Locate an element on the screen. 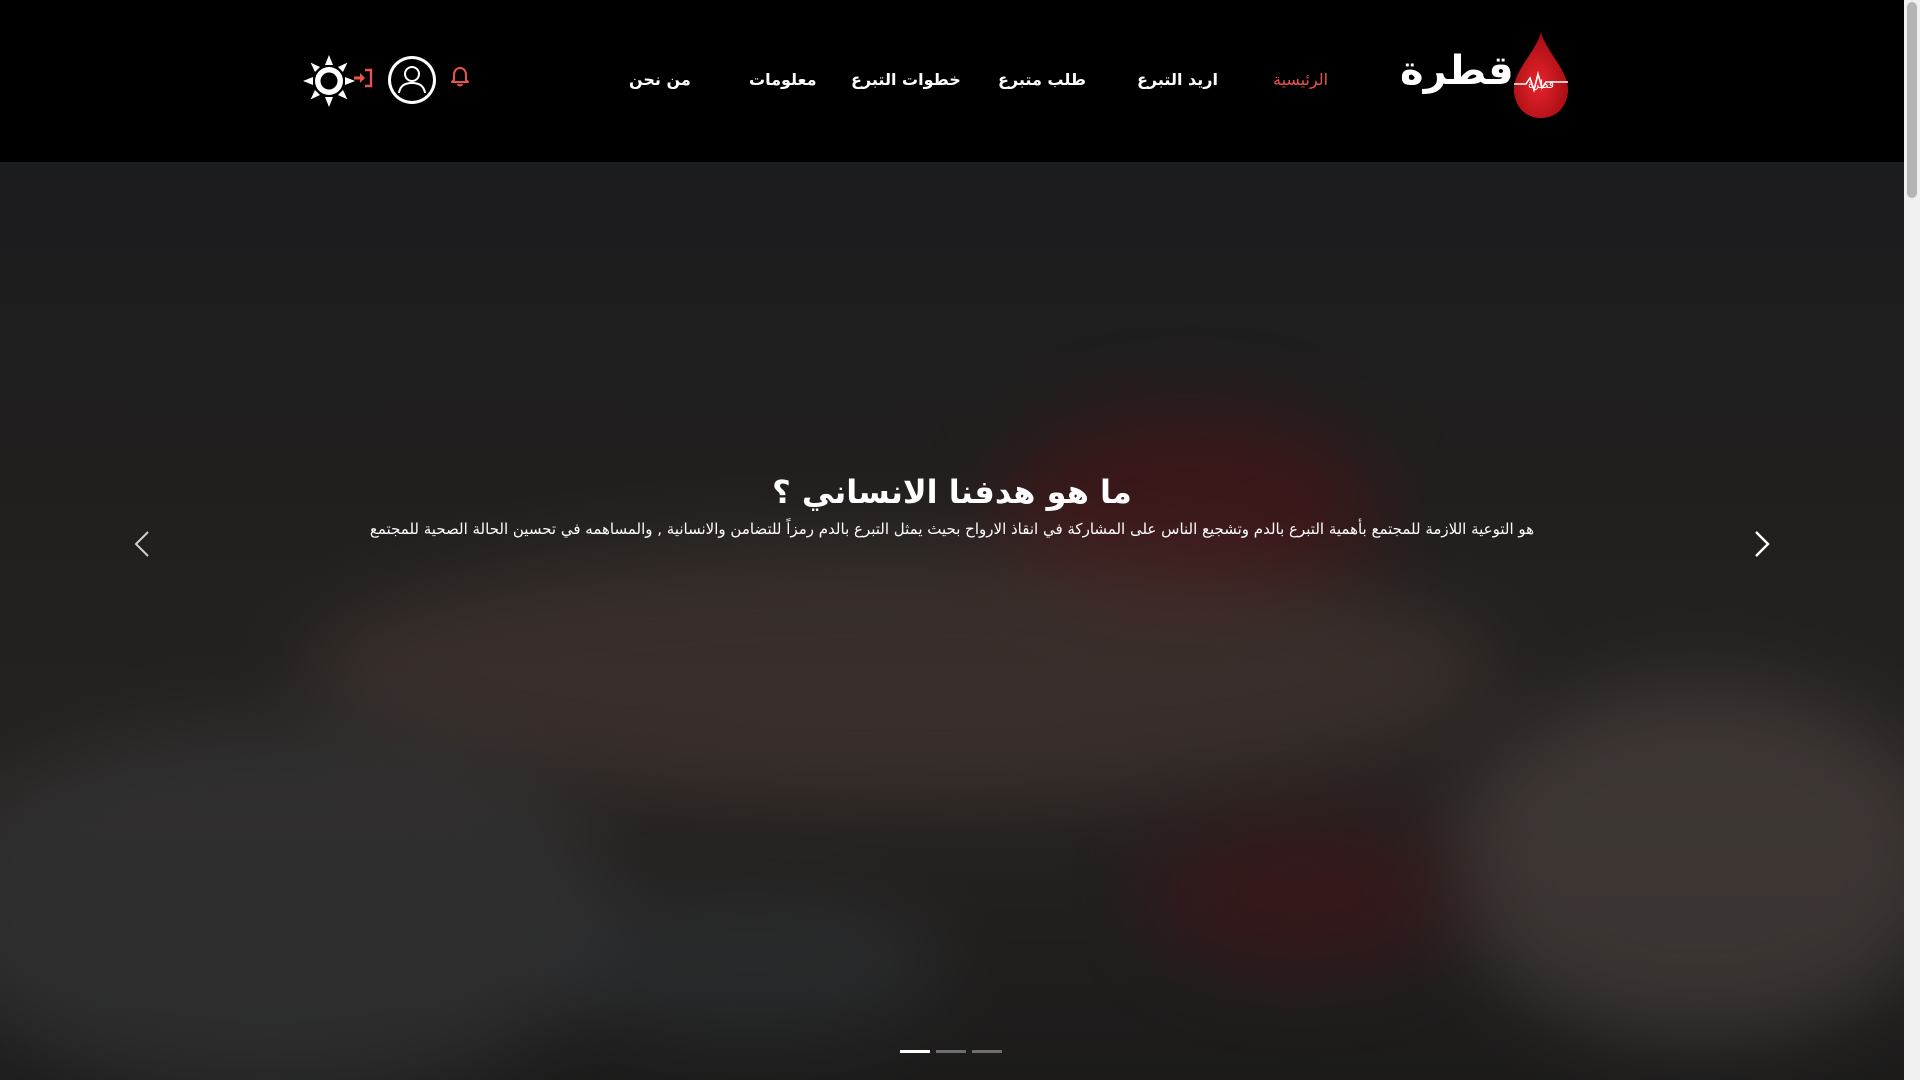  sun-theme-icon is located at coordinates (329, 81).